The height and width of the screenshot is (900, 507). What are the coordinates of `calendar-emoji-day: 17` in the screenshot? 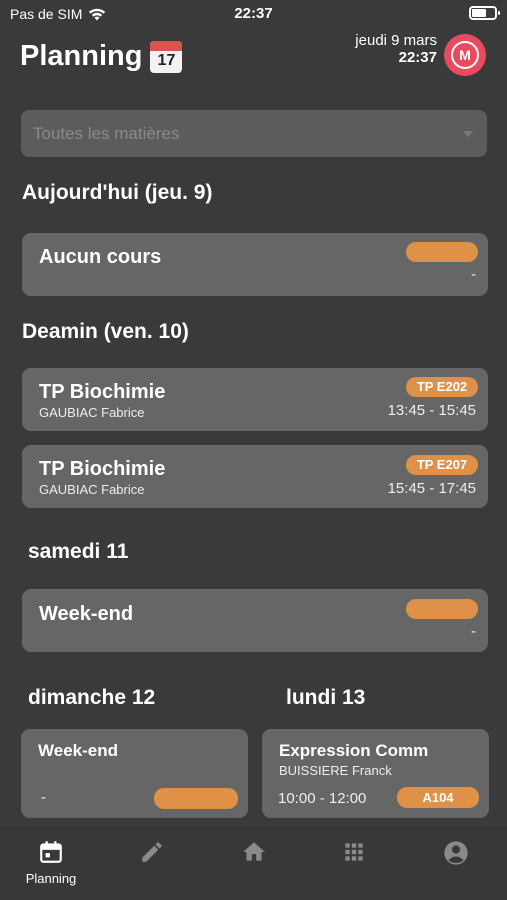 It's located at (166, 60).